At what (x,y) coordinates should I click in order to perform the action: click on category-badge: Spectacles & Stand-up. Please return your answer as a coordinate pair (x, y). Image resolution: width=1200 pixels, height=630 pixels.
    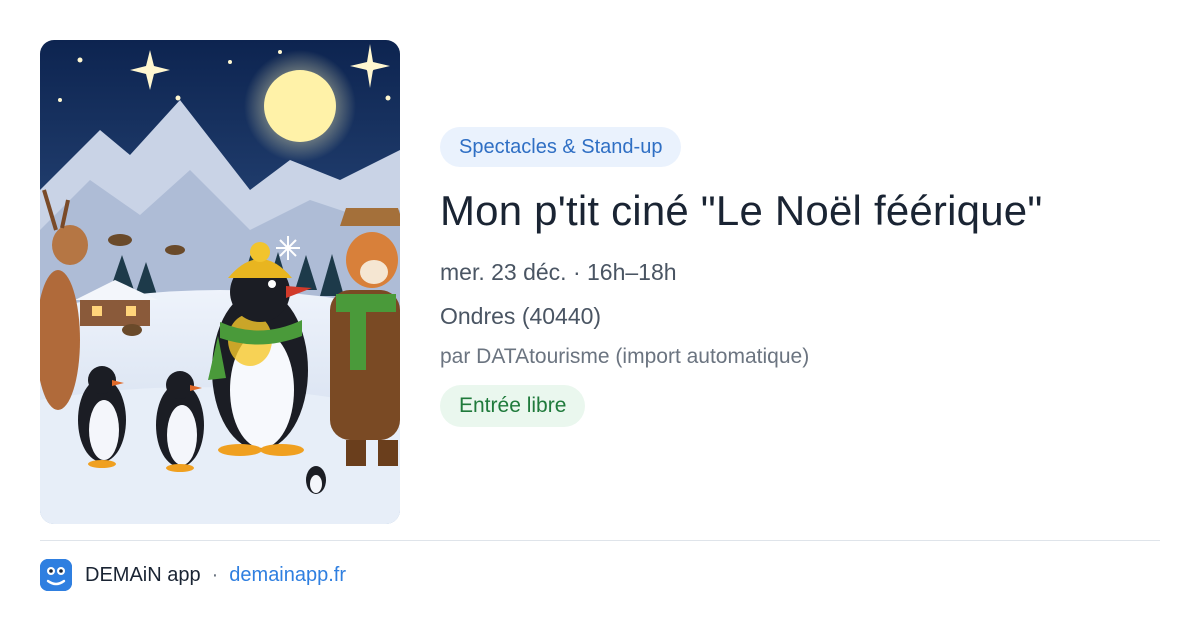
    Looking at the image, I should click on (561, 147).